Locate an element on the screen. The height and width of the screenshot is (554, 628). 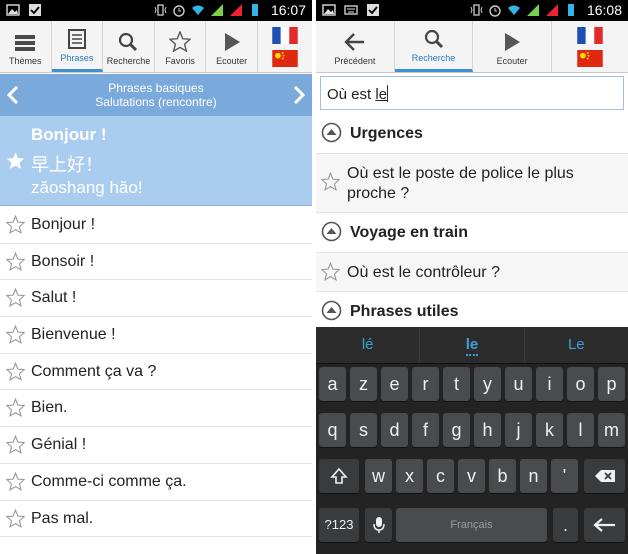
list-item: Pas mal. is located at coordinates (156, 519).